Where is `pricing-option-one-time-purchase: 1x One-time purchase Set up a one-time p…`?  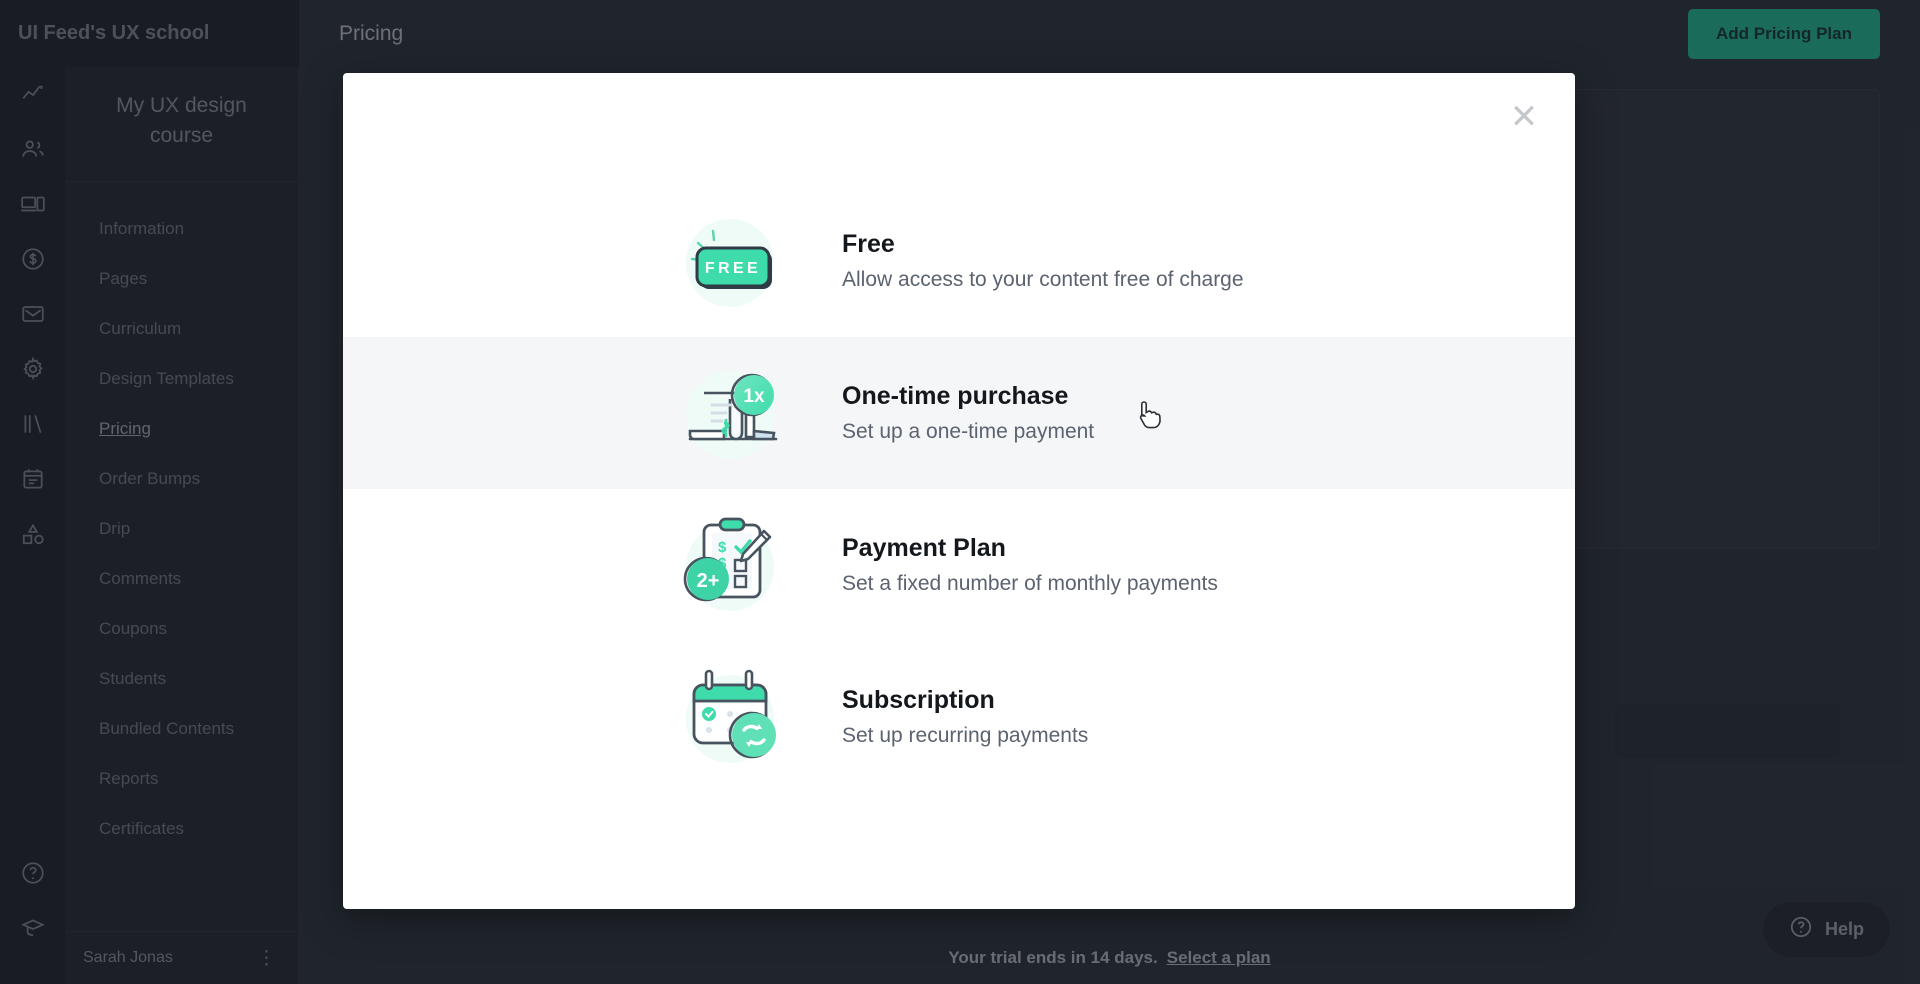 pricing-option-one-time-purchase: 1x One-time purchase Set up a one-time p… is located at coordinates (959, 413).